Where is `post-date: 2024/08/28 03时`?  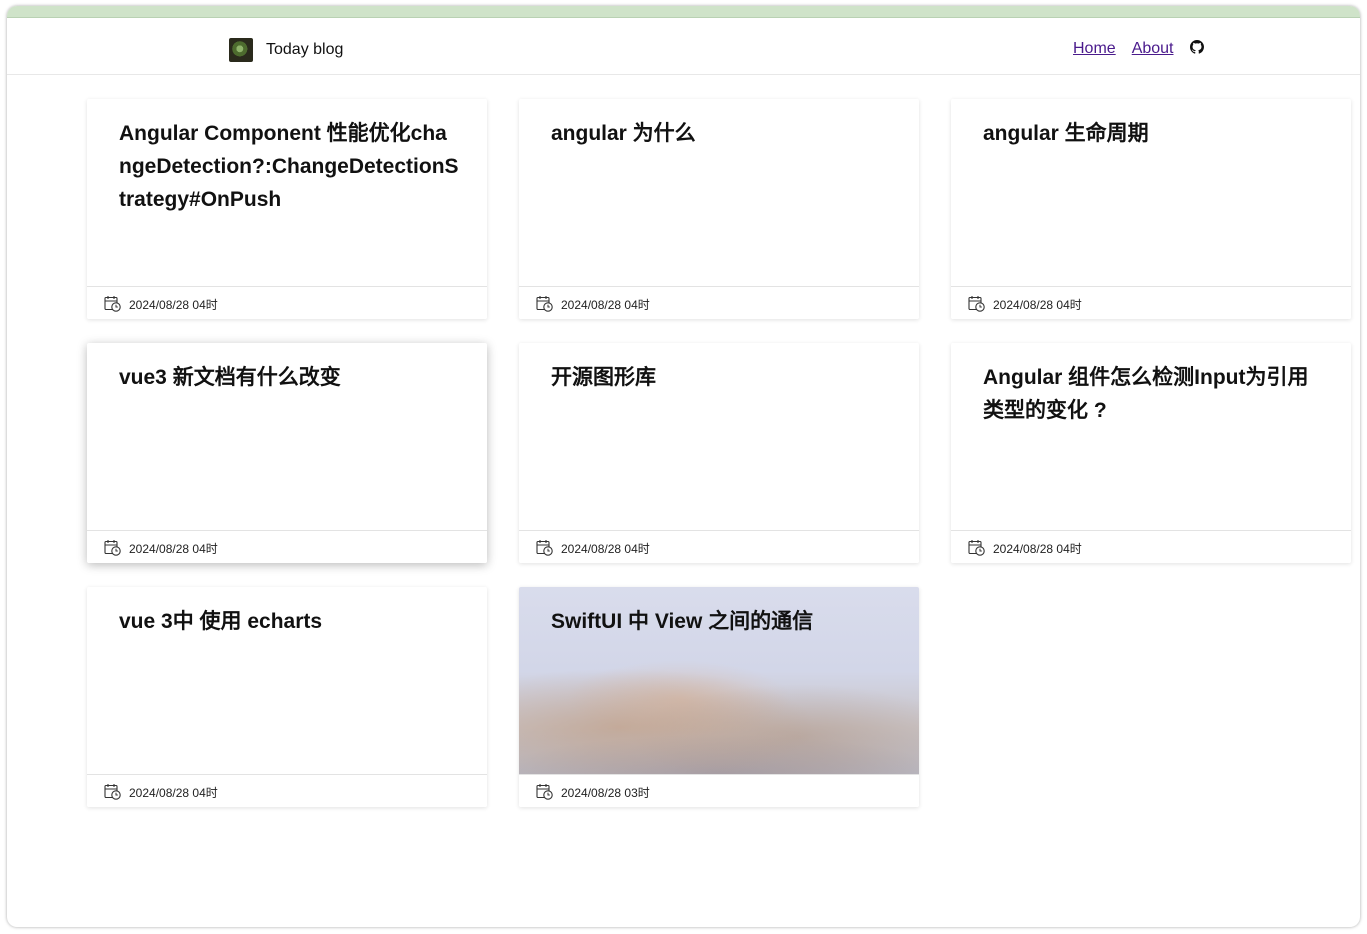 post-date: 2024/08/28 03时 is located at coordinates (605, 793).